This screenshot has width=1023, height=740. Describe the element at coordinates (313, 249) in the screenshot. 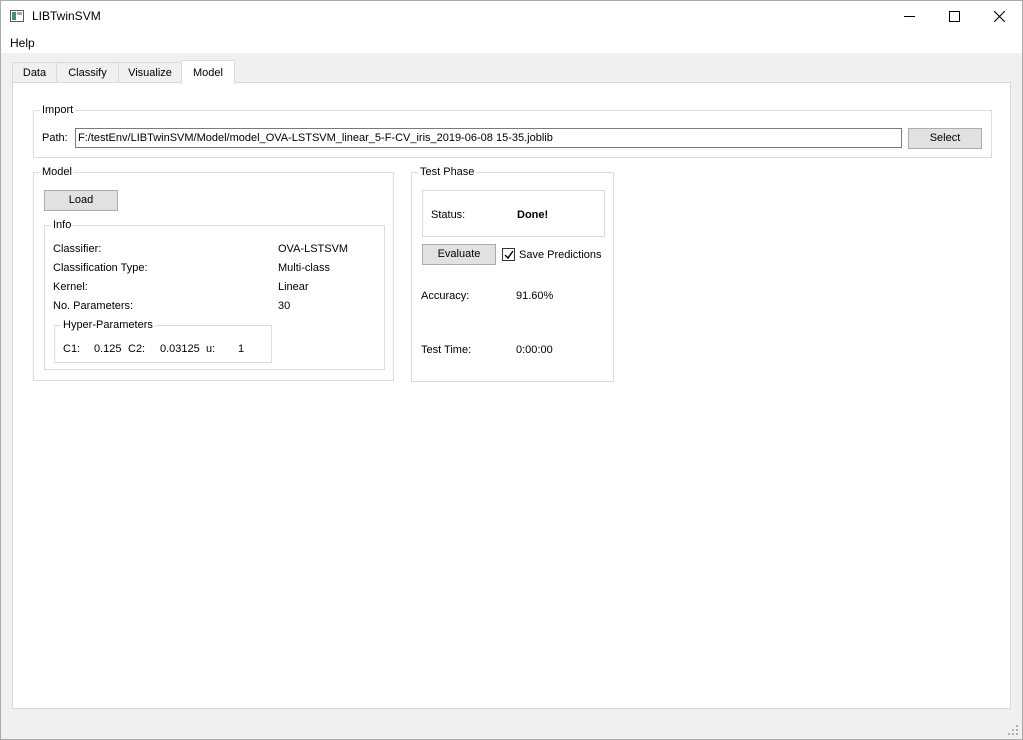

I see `classifier-value: OVA-LSTSVM` at that location.